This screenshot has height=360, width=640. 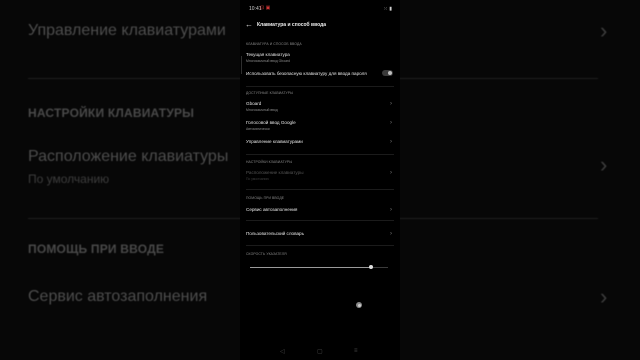 What do you see at coordinates (96, 249) in the screenshot?
I see `bg-input-help-header: ПОМОЩЬ ПРИ ВВОДЕ` at bounding box center [96, 249].